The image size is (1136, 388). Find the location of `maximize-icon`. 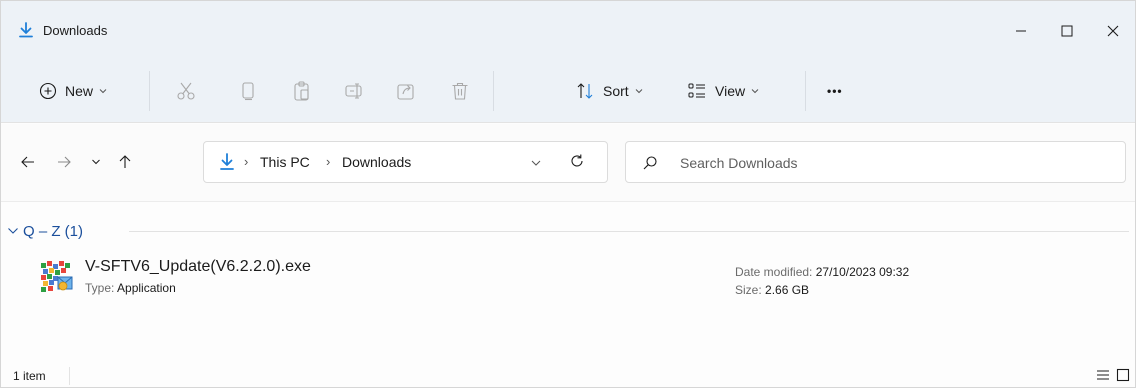

maximize-icon is located at coordinates (1067, 31).